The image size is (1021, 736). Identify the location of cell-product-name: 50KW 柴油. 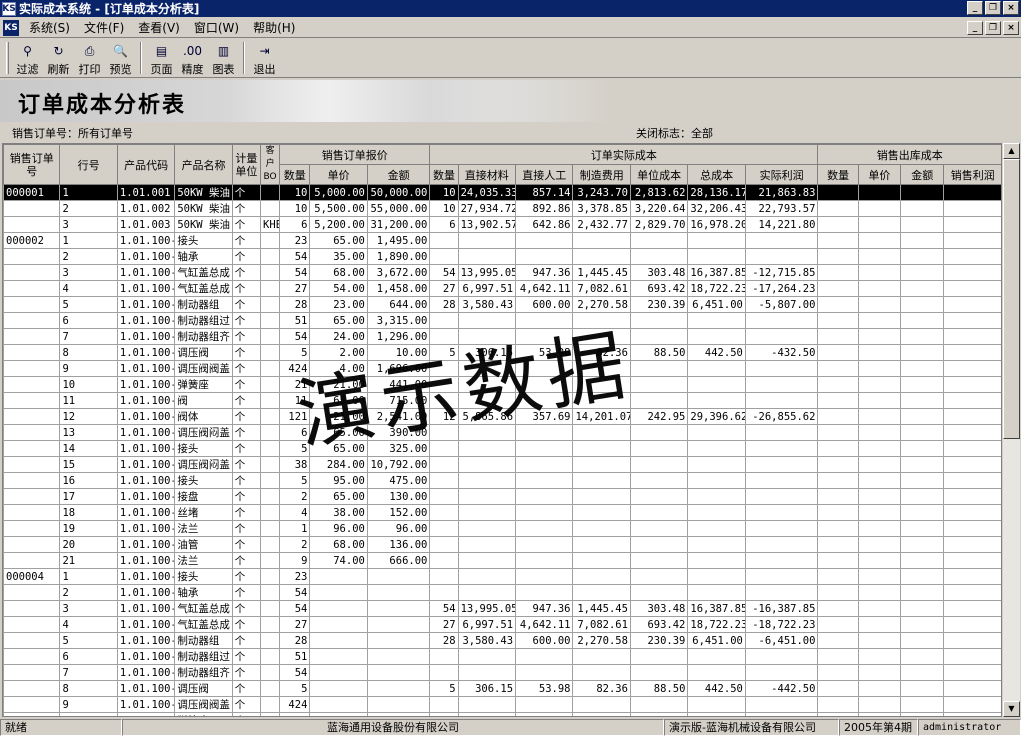
(203, 225).